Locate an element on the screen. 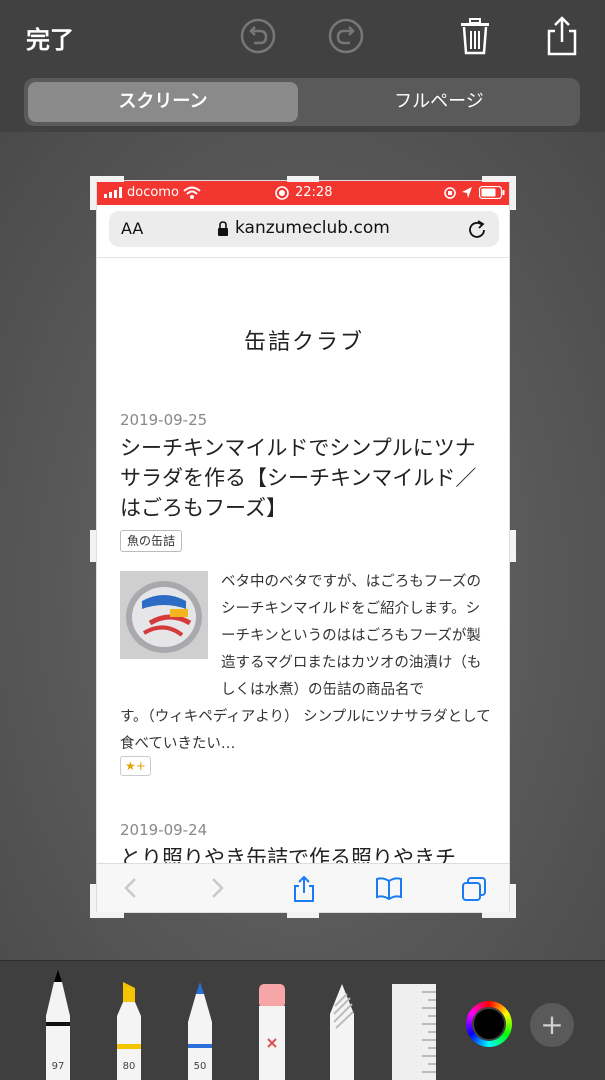  divider is located at coordinates (303, 257).